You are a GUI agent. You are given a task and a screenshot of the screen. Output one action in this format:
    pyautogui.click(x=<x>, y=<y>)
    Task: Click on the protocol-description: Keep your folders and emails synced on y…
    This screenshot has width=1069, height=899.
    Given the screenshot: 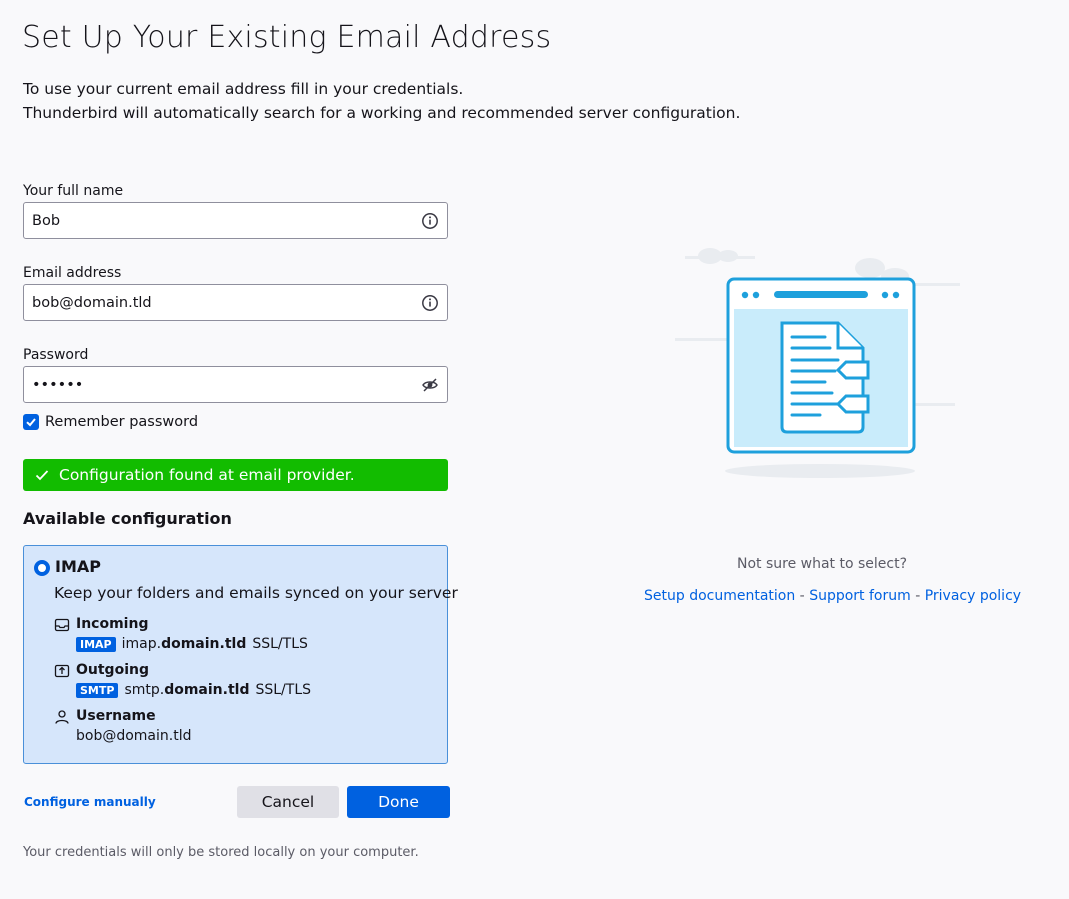 What is the action you would take?
    pyautogui.click(x=256, y=593)
    